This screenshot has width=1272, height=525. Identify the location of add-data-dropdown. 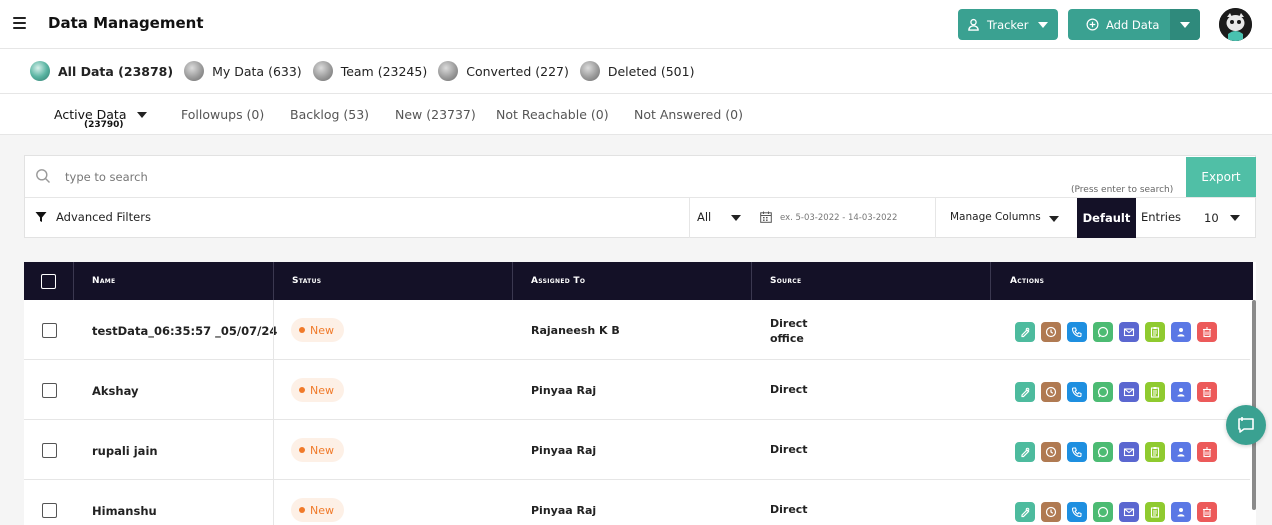
(1185, 24).